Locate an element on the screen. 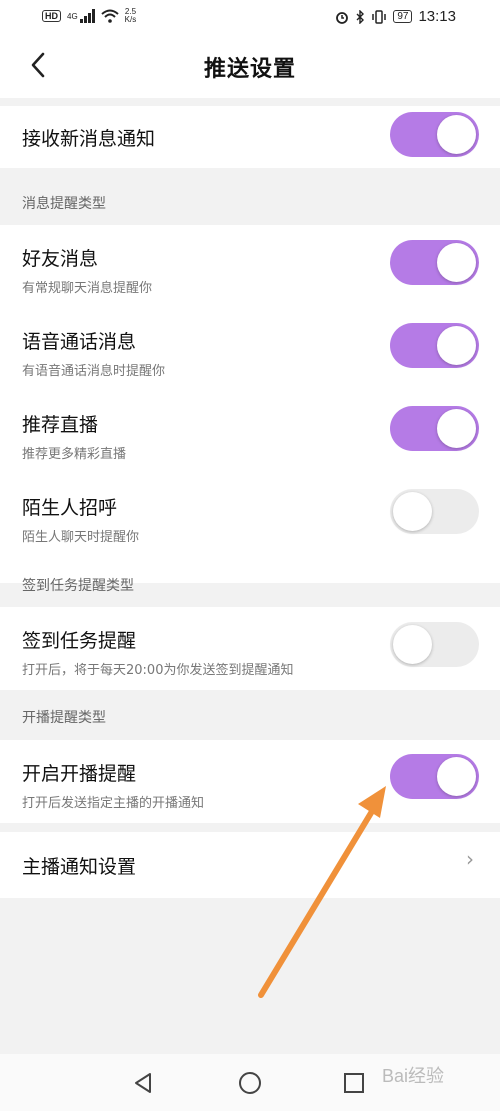 The height and width of the screenshot is (1111, 500). setting-desc-recommended-live: 推荐更多精彩直播 is located at coordinates (74, 454).